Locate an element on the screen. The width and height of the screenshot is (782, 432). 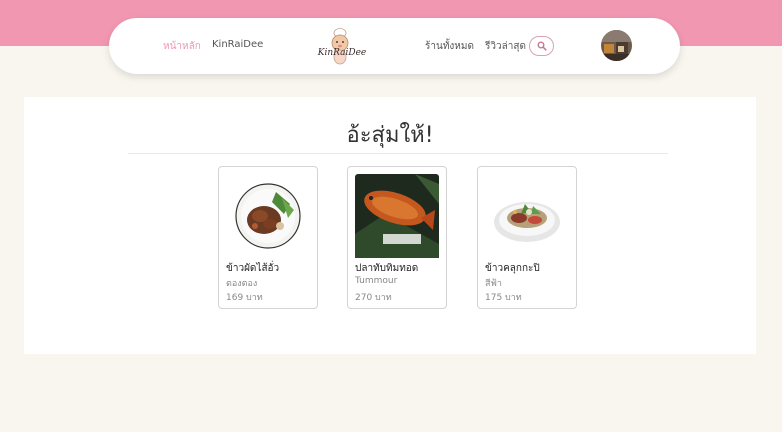
food-price: 169 บาท is located at coordinates (244, 298).